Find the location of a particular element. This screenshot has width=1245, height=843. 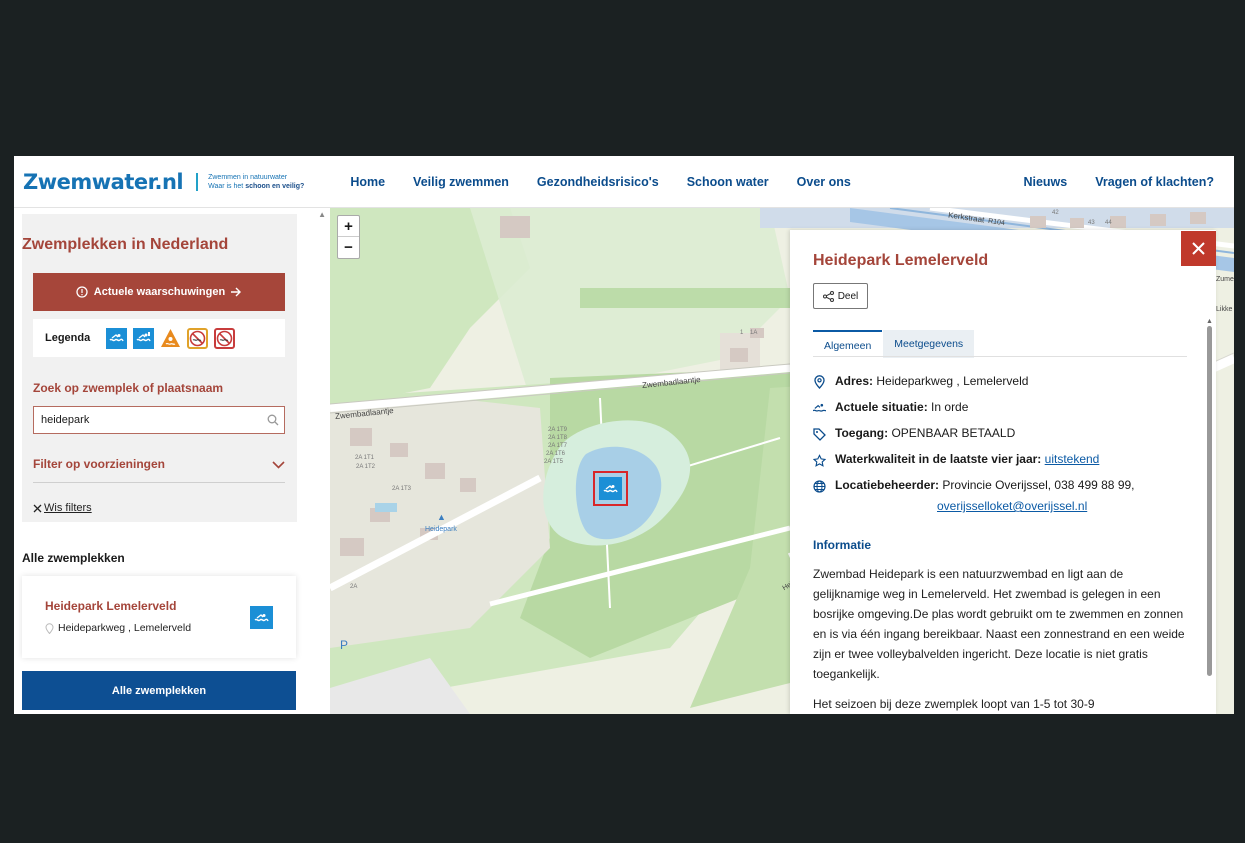

house-number: 42 is located at coordinates (1055, 213).